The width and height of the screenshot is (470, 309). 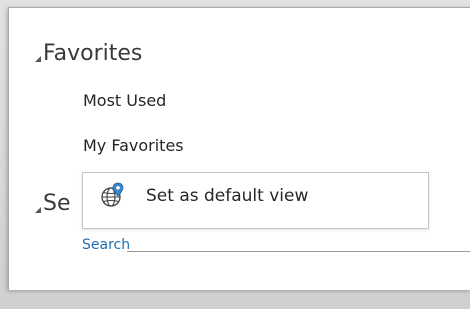 What do you see at coordinates (227, 196) in the screenshot?
I see `set-default-view-menu-item: Set as default view` at bounding box center [227, 196].